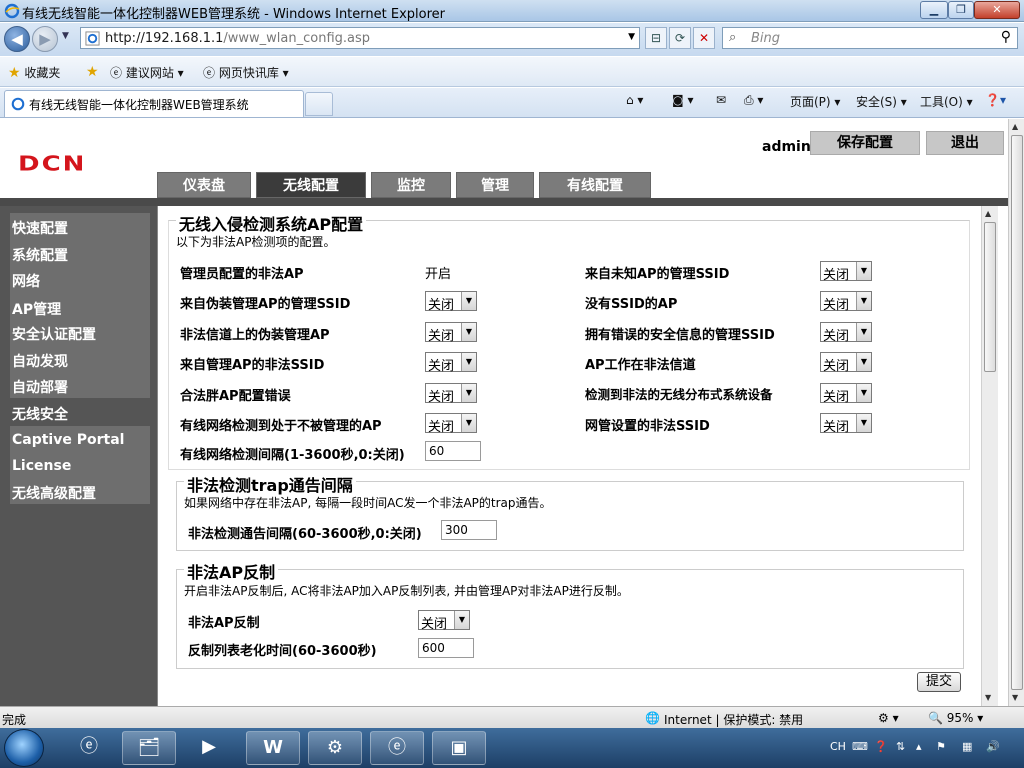 The height and width of the screenshot is (768, 1024). I want to click on taskbar-explorer-icon: 🗂, so click(149, 748).